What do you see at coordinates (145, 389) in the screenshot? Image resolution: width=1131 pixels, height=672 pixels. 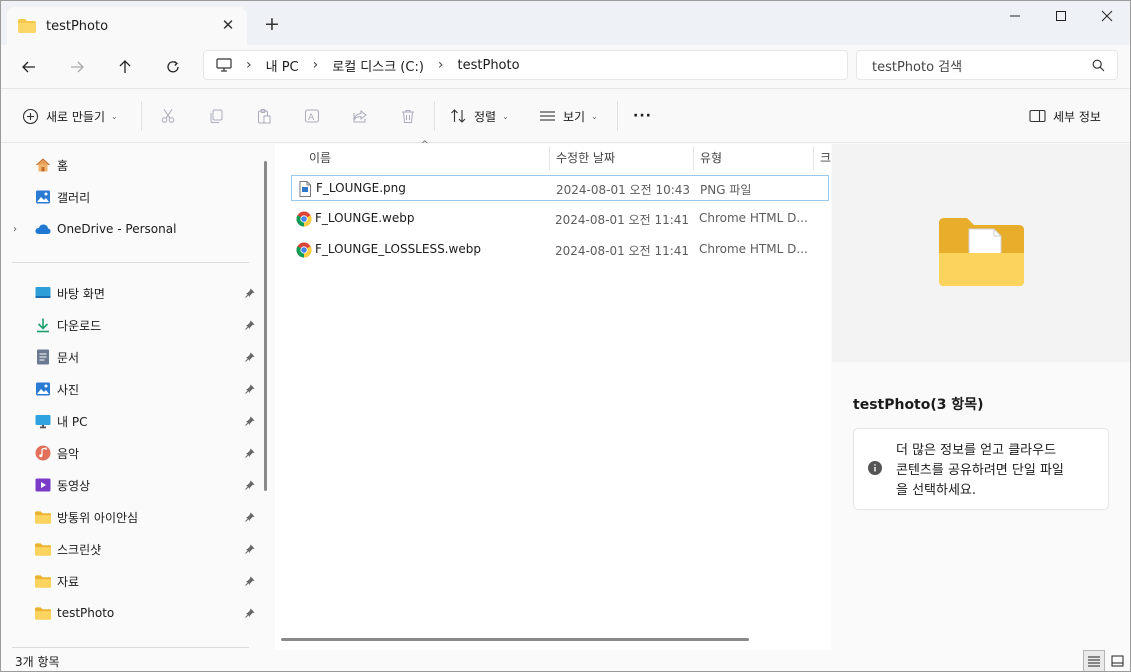 I see `nav-item-pictures: 사진` at bounding box center [145, 389].